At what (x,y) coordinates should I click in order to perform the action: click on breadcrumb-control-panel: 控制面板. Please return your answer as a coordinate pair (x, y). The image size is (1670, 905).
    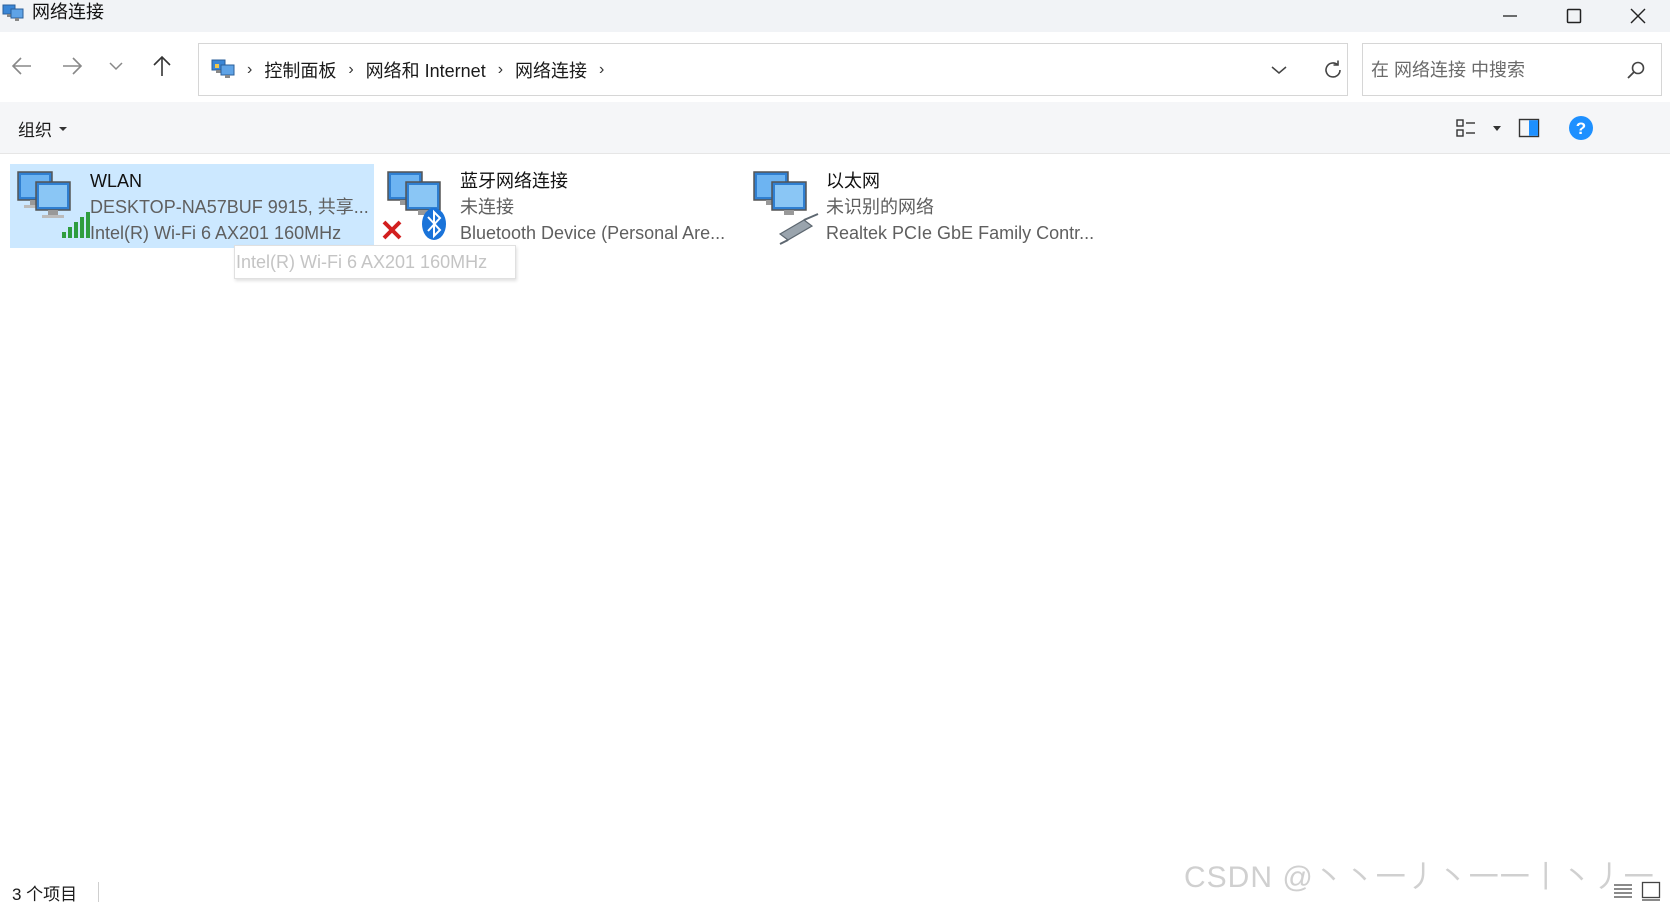
    Looking at the image, I should click on (300, 70).